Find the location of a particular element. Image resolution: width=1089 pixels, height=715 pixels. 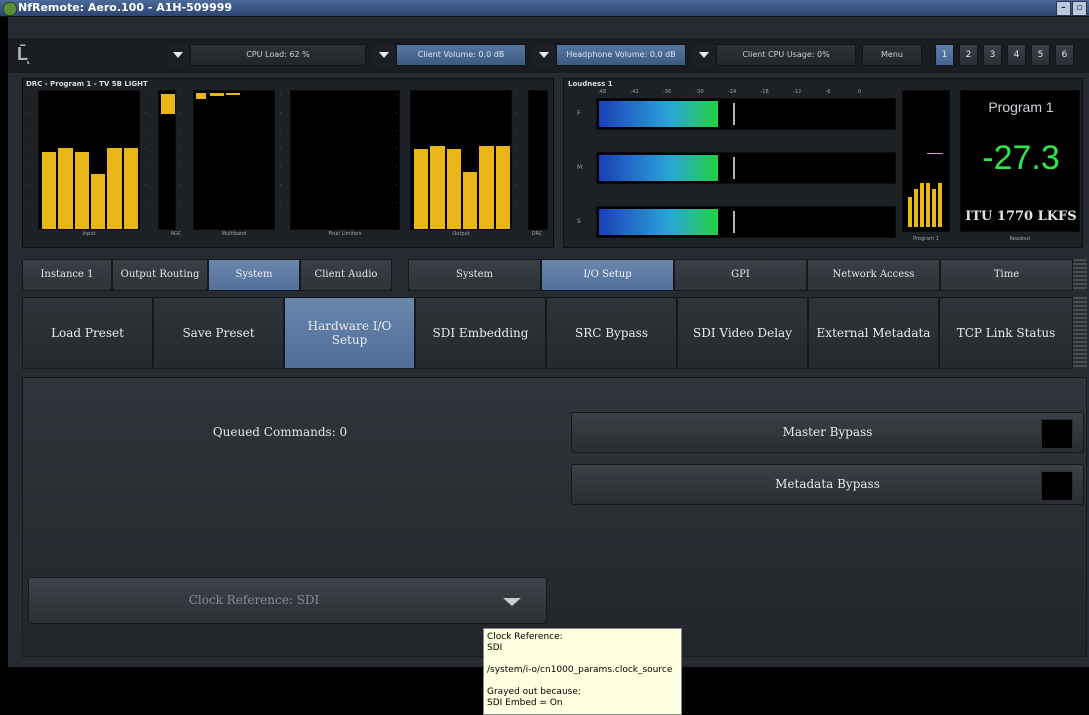

app-logo: L̄ͅ is located at coordinates (22, 54).